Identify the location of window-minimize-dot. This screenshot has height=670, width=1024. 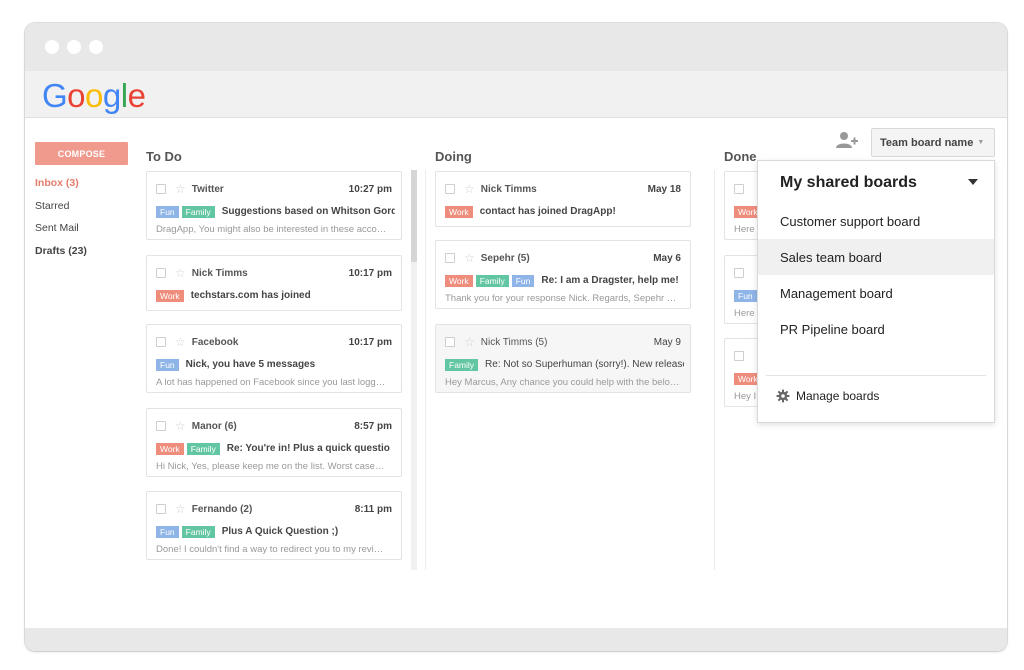
(74, 47).